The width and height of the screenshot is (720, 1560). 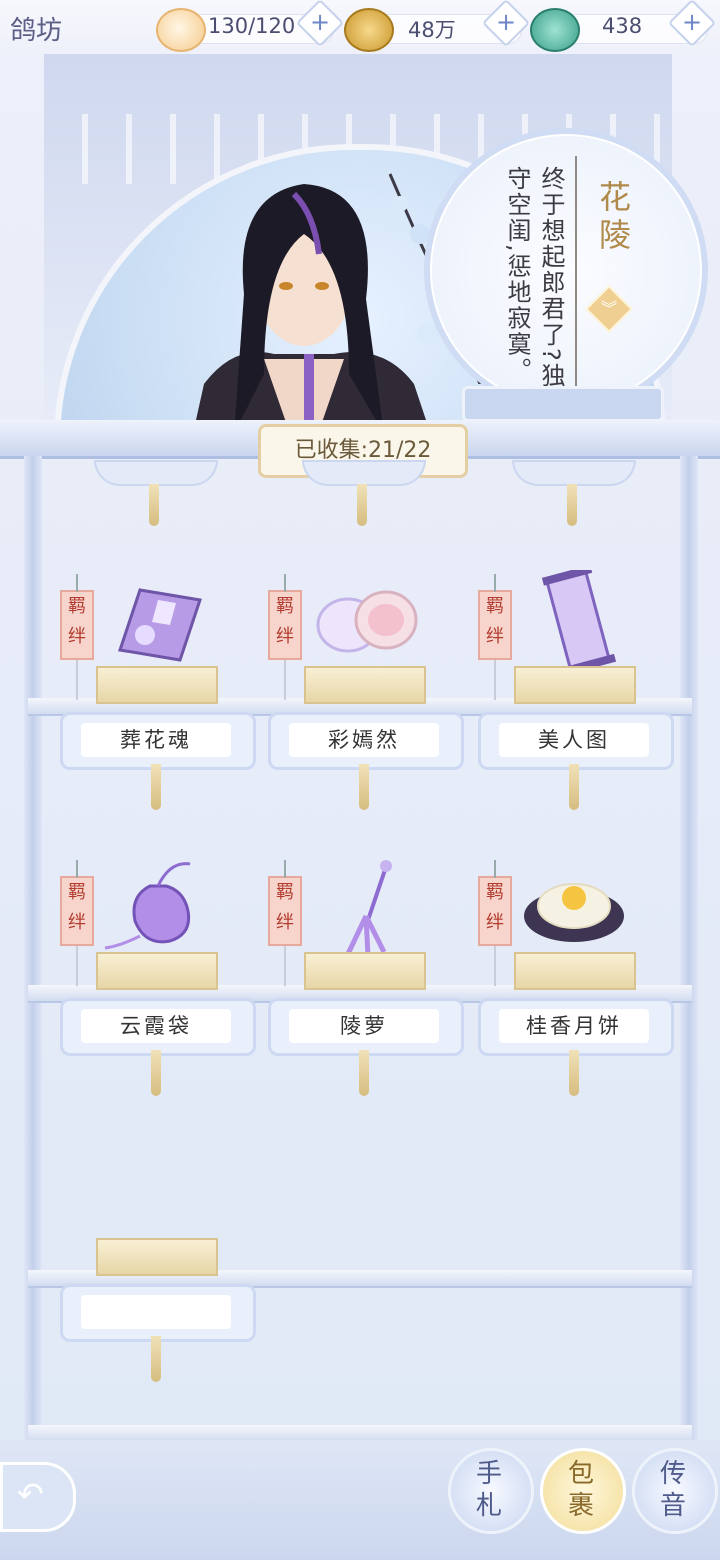 I want to click on back-button: ↶, so click(x=38, y=1497).